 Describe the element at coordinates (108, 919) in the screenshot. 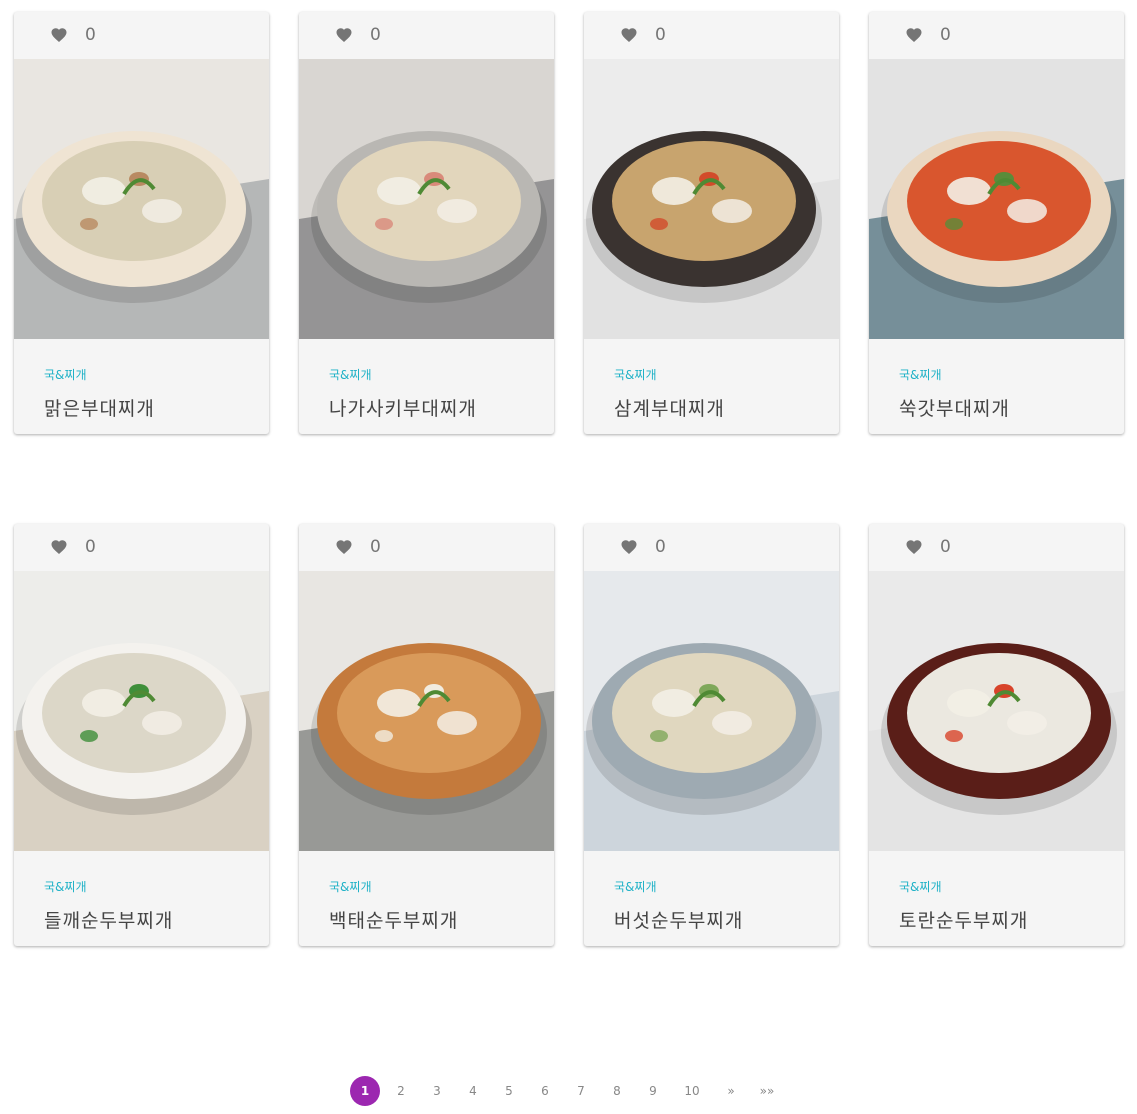

I see `recipe-title: 들깨순두부찌개` at that location.